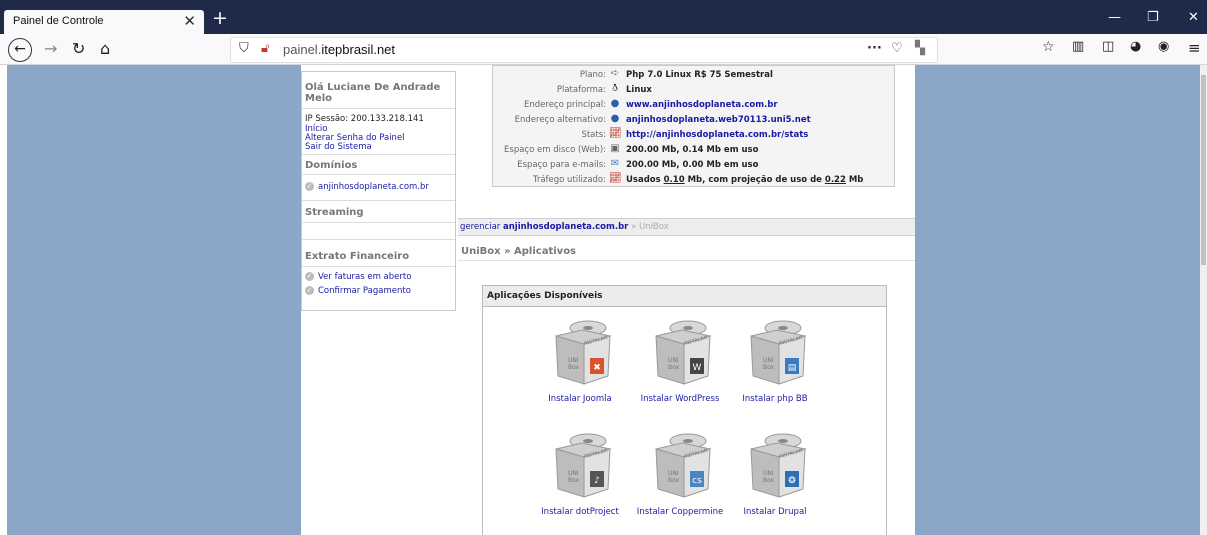 This screenshot has width=1207, height=535. What do you see at coordinates (1135, 46) in the screenshot?
I see `extensions-icon: ◕` at bounding box center [1135, 46].